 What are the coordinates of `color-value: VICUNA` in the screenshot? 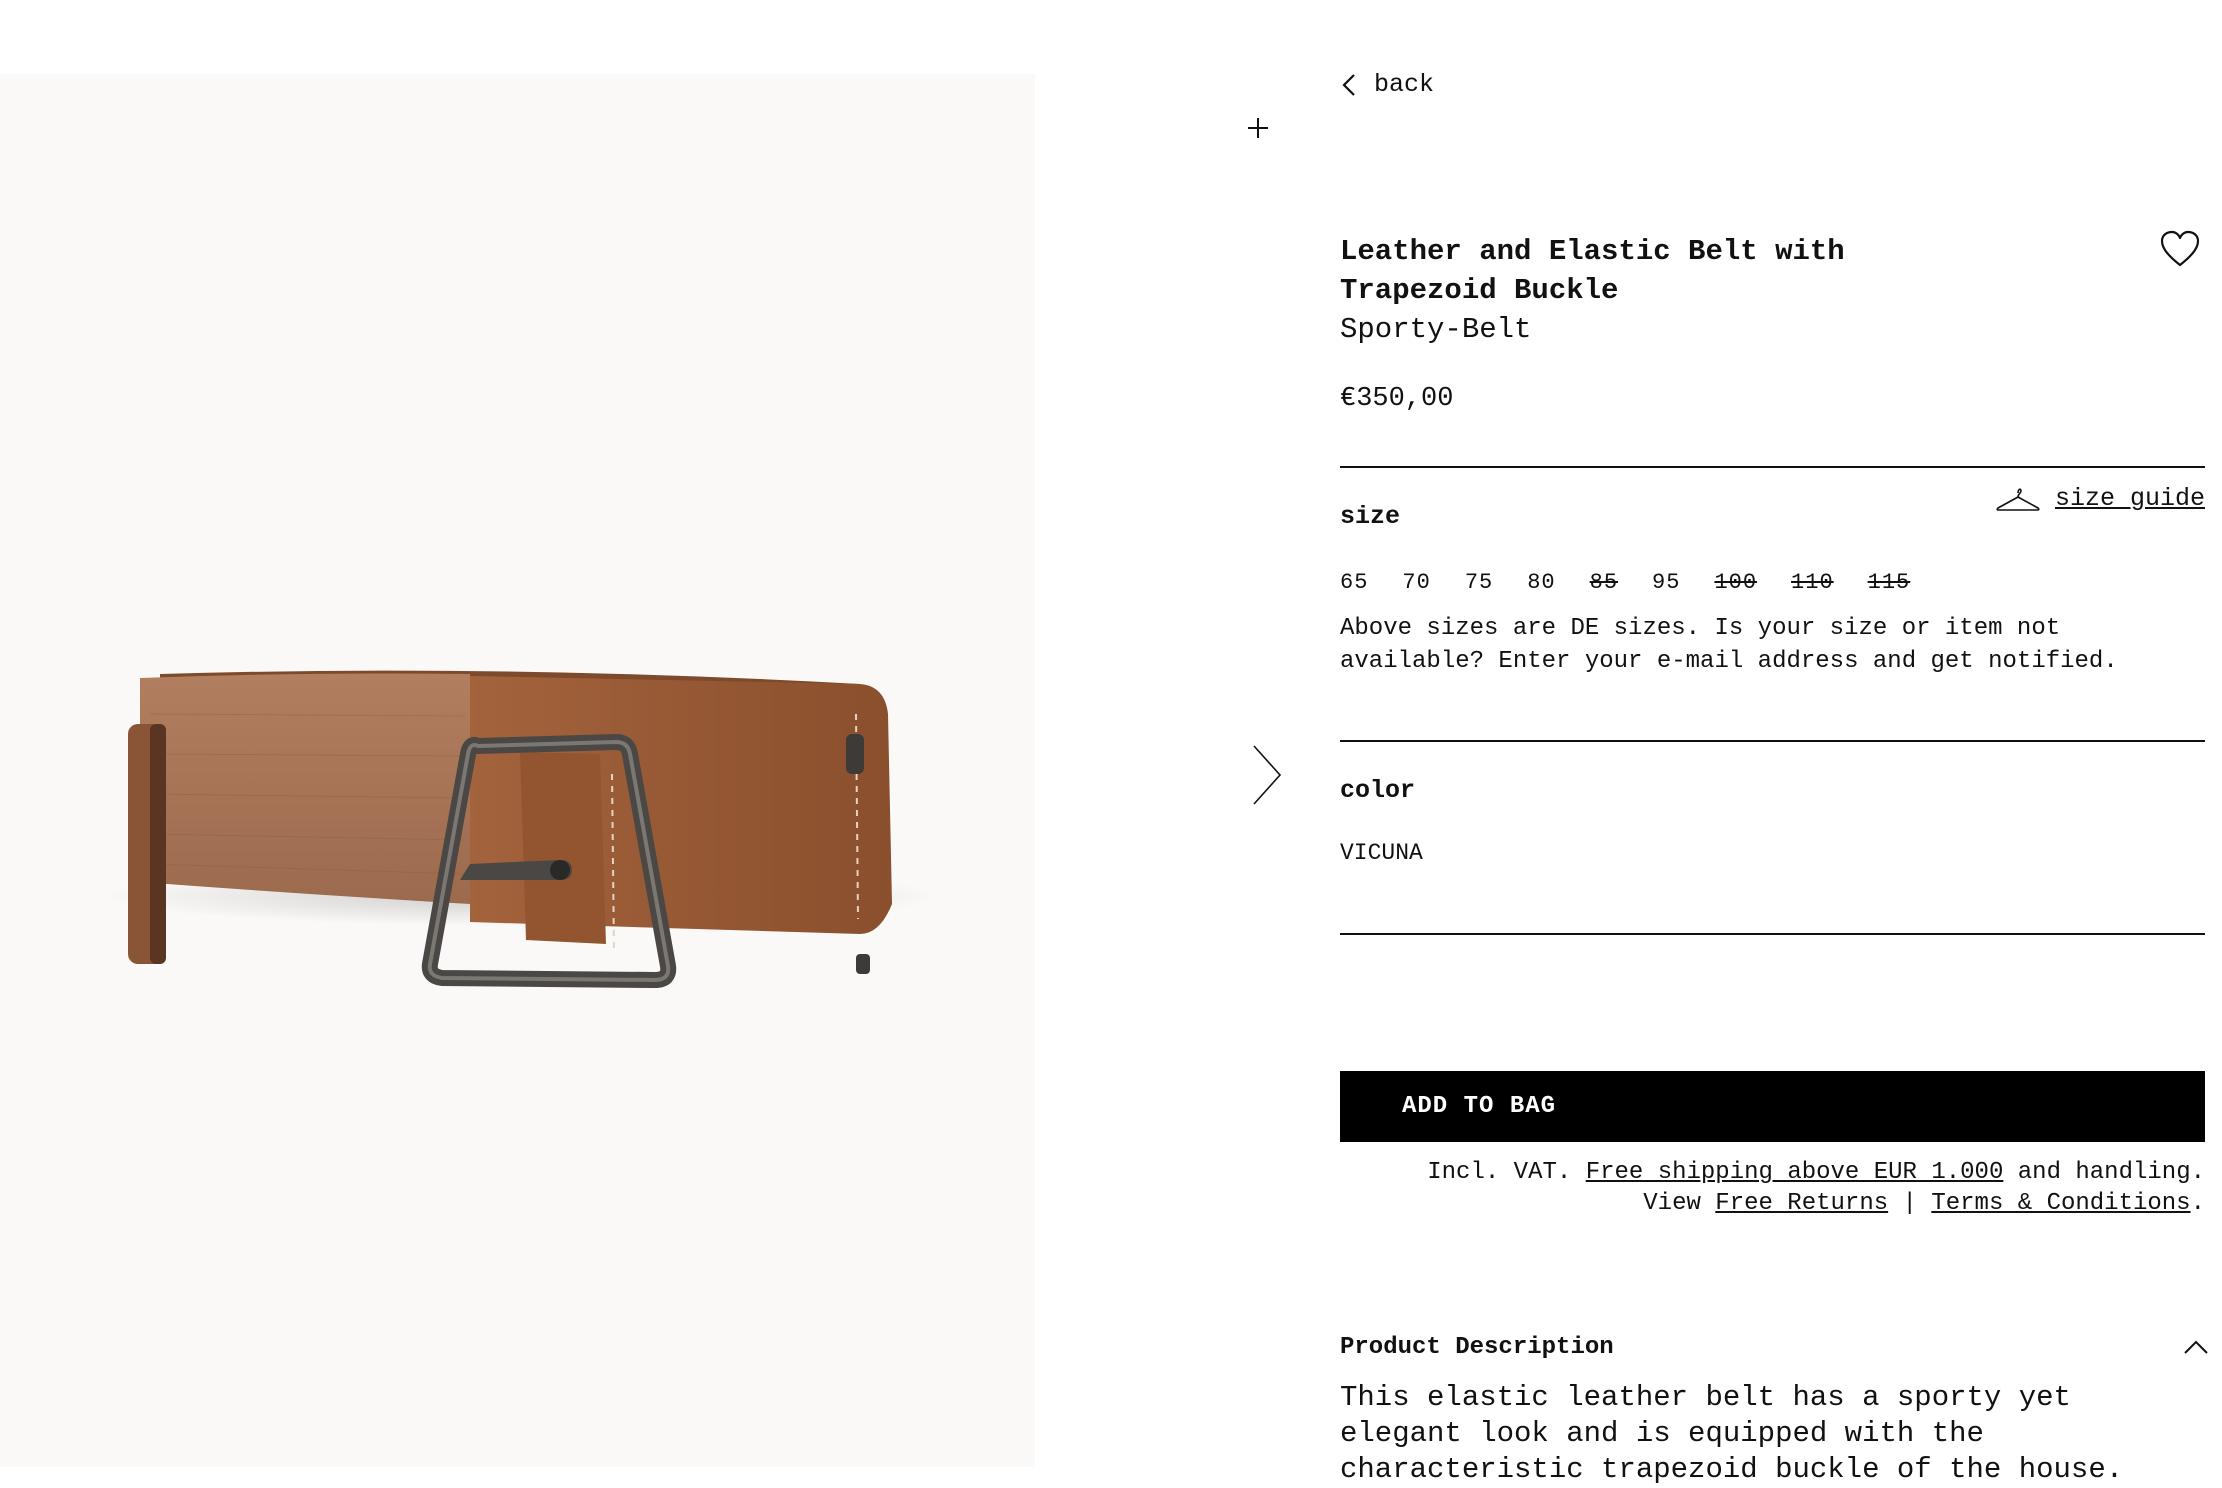 It's located at (1381, 853).